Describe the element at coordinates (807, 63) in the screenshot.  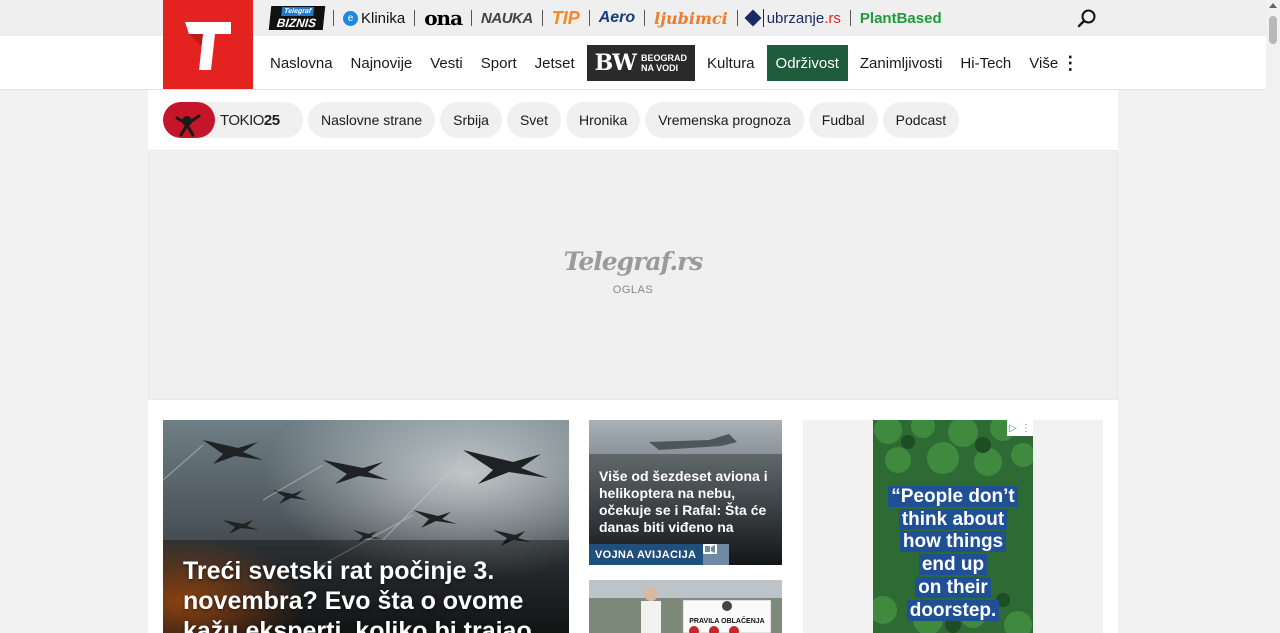
I see `nav-odrzivost: Održivost` at that location.